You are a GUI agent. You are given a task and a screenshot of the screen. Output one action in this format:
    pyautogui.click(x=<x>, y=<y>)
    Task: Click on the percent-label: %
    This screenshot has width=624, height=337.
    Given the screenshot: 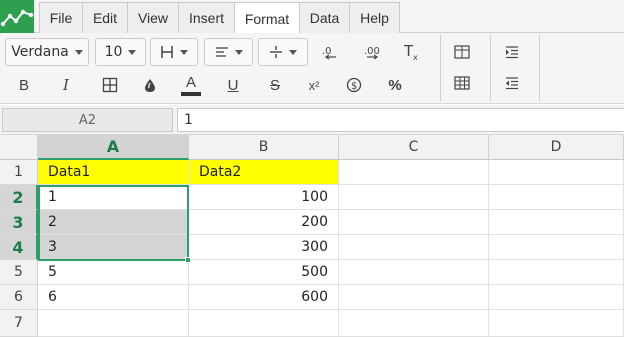 What is the action you would take?
    pyautogui.click(x=395, y=85)
    